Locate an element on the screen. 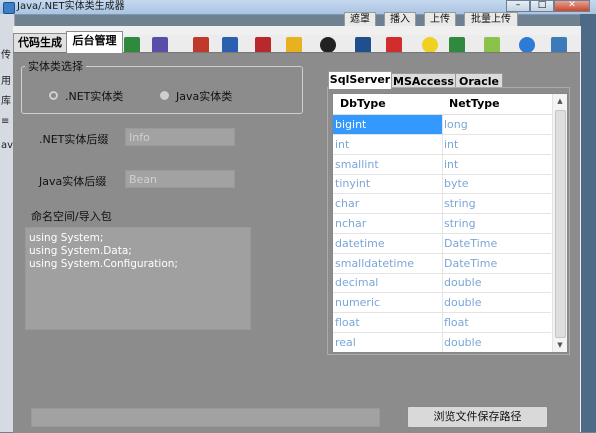  cell-dbtype: smallint is located at coordinates (388, 164).